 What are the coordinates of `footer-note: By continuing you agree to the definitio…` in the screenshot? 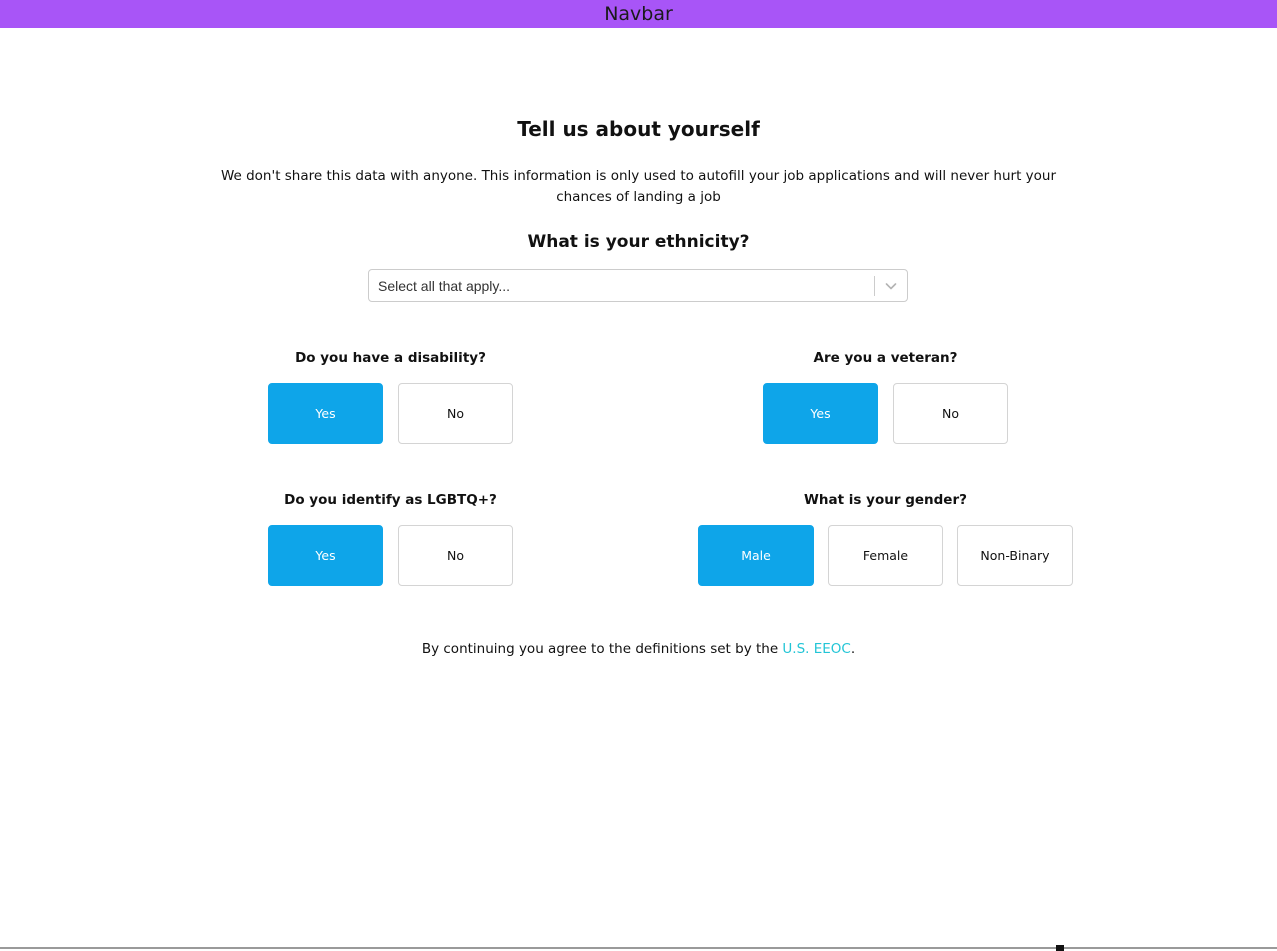 It's located at (638, 649).